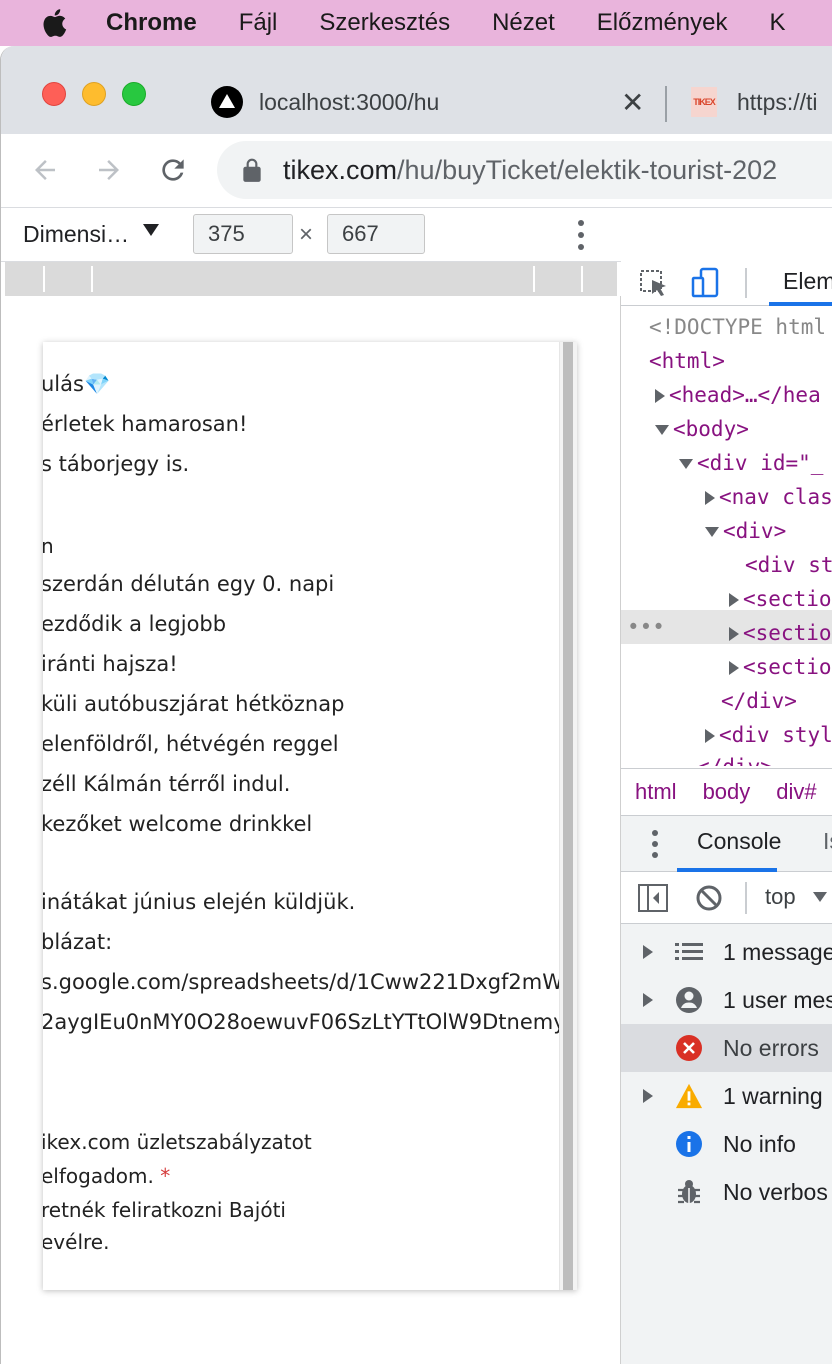 The width and height of the screenshot is (832, 1364). Describe the element at coordinates (737, 327) in the screenshot. I see `dom-node: <!DOCTYPE html` at that location.